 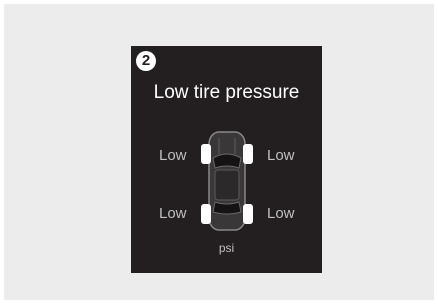 I want to click on tire-rear-right-status: Low, so click(x=281, y=213).